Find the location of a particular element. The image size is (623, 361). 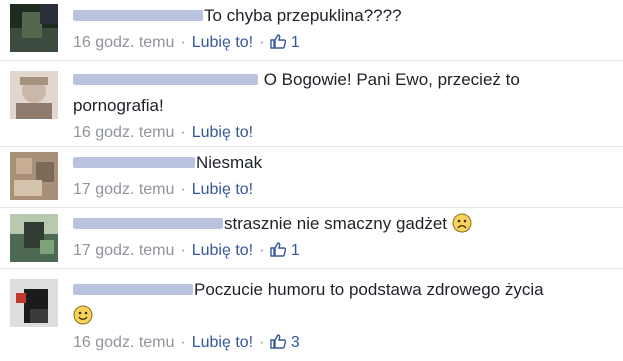

sad-face-icon is located at coordinates (462, 223).